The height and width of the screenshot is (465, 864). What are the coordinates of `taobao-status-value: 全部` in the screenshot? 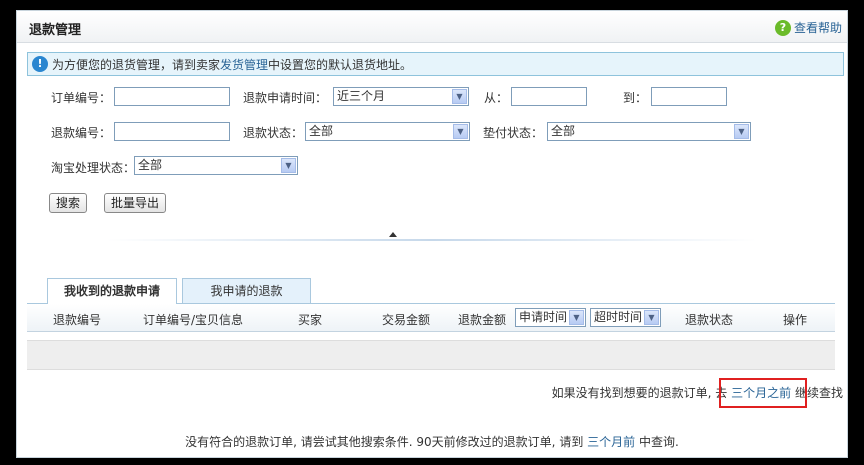 It's located at (150, 165).